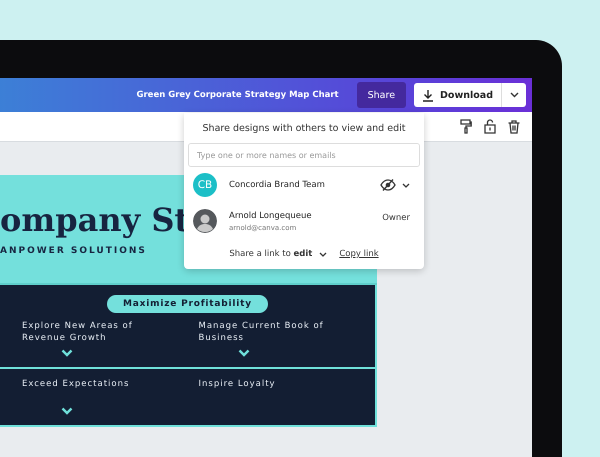 The height and width of the screenshot is (457, 600). I want to click on download-icon, so click(428, 95).